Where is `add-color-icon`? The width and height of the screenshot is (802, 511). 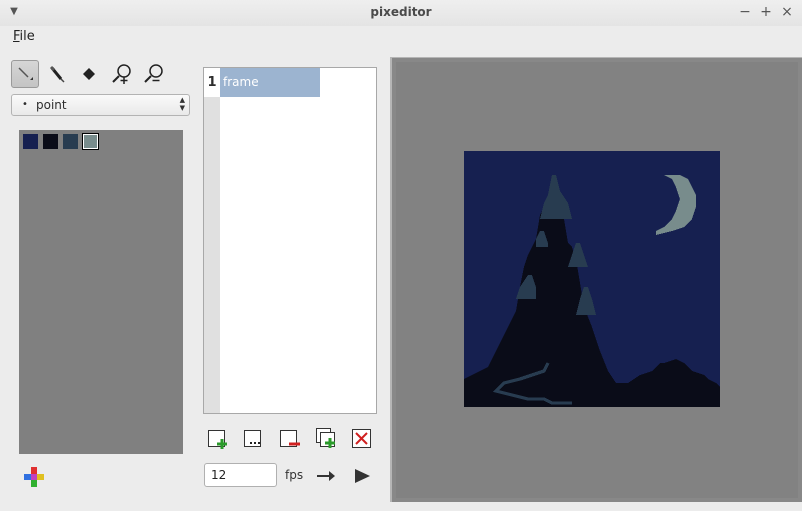 add-color-icon is located at coordinates (34, 477).